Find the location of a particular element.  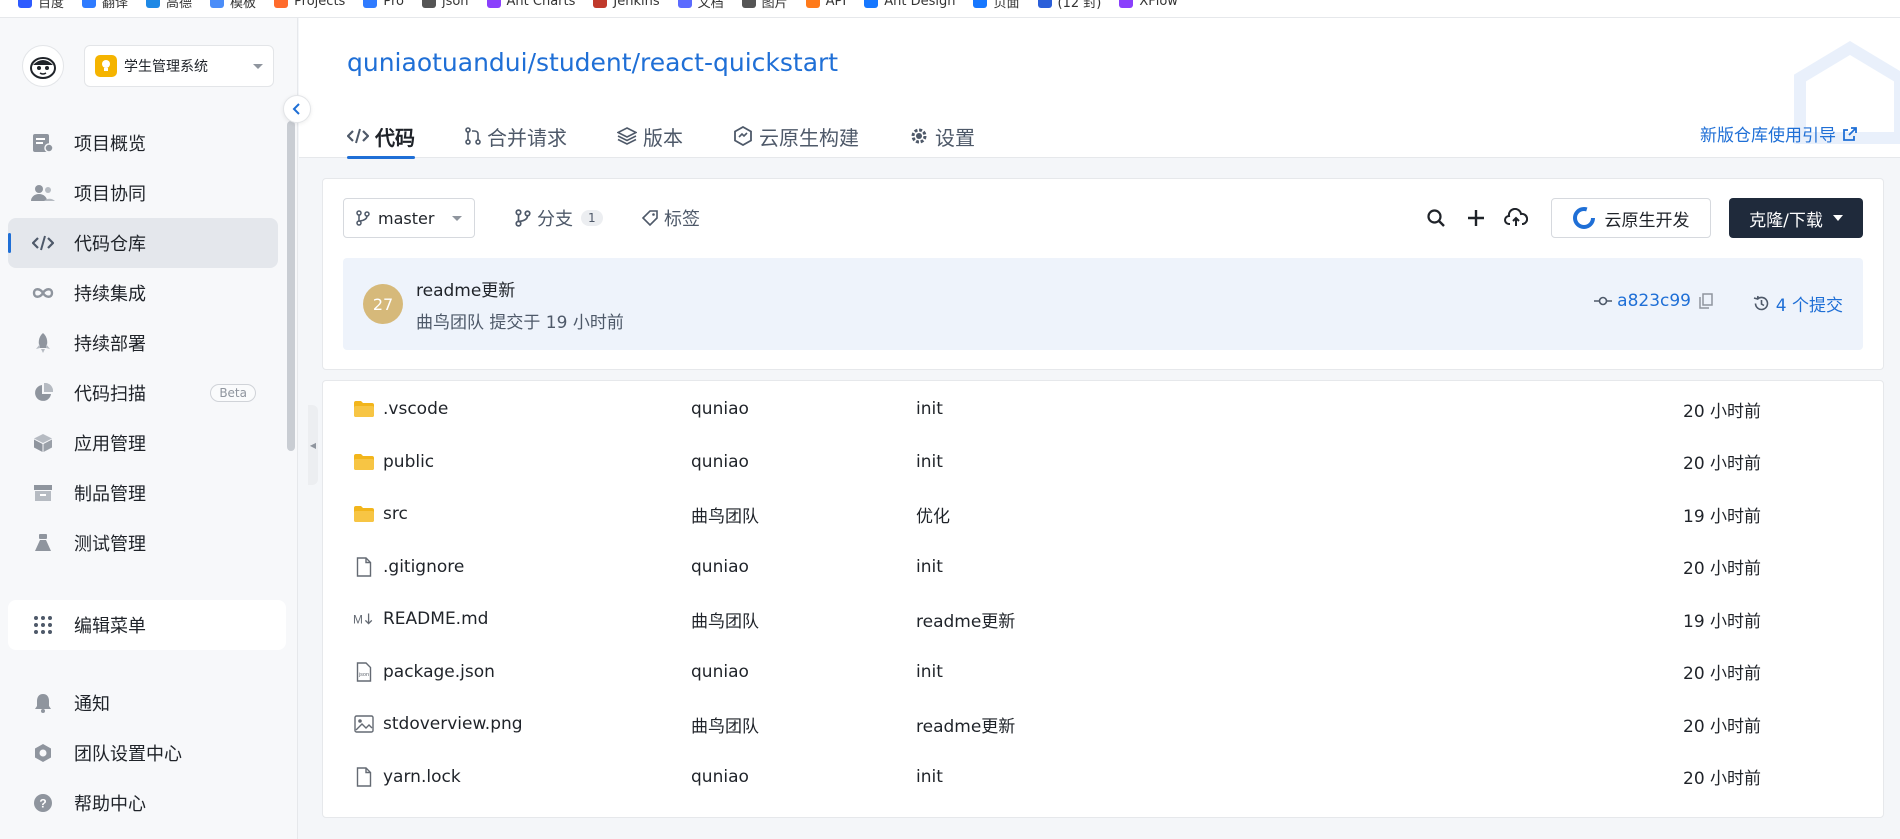

commit-sha-link: a823c99 is located at coordinates (1653, 301).